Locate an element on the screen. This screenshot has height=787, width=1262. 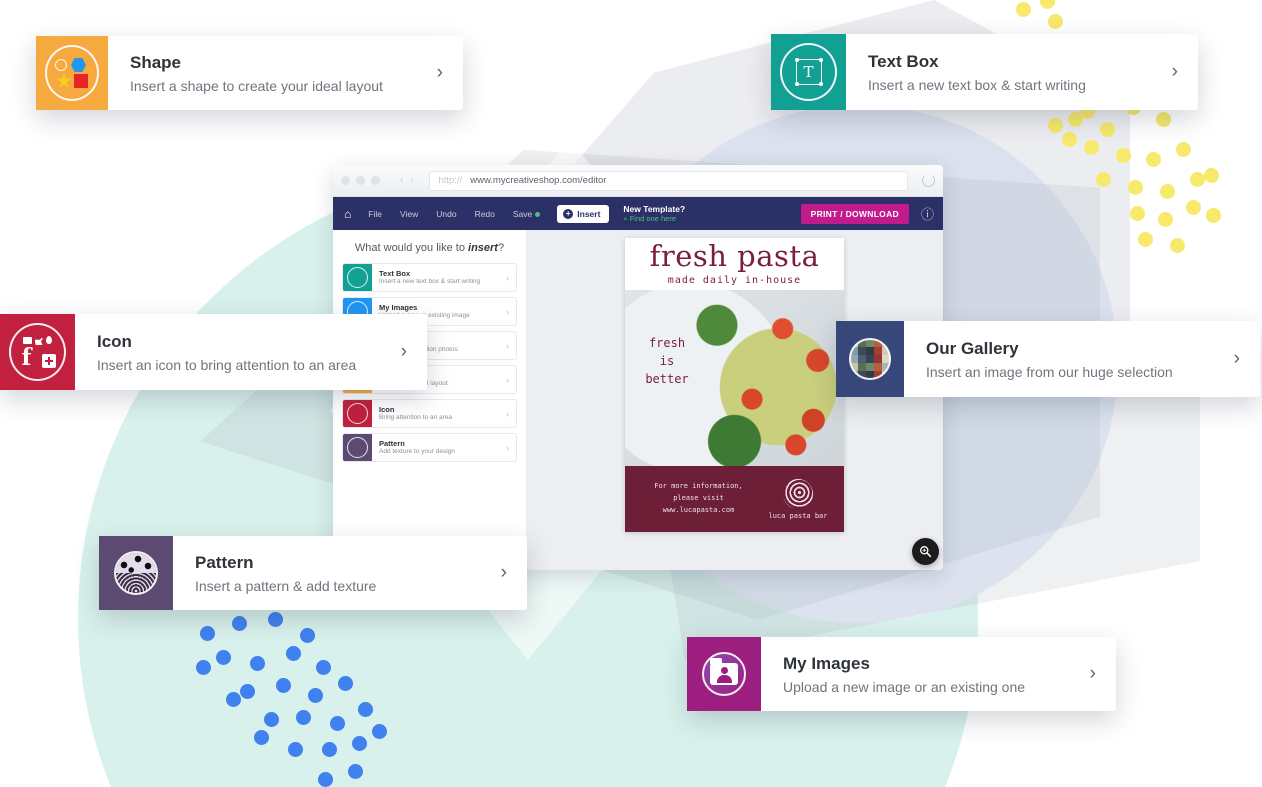
card-texts: Pattern Insert a pattern & add texture is located at coordinates (348, 572).